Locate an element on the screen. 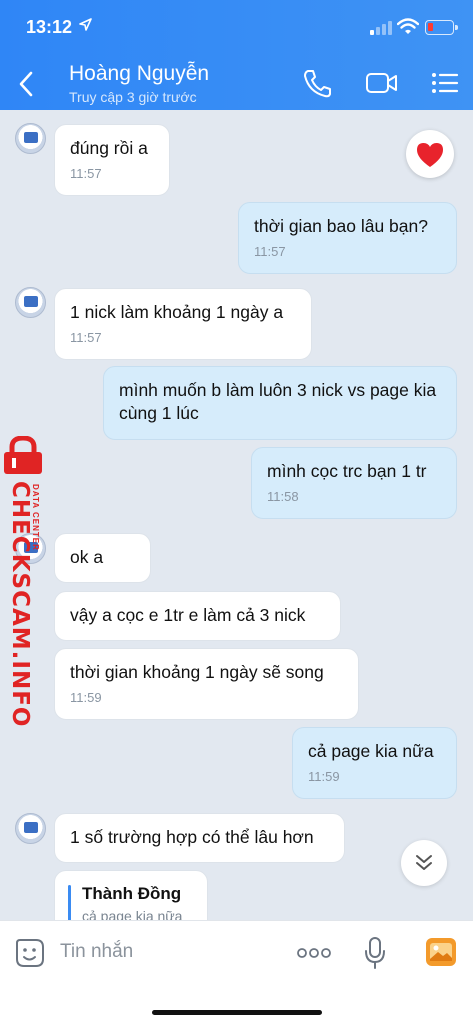 The image size is (473, 1024). watermark: CHECKSCAM.INFO DATA CENTER is located at coordinates (26, 581).